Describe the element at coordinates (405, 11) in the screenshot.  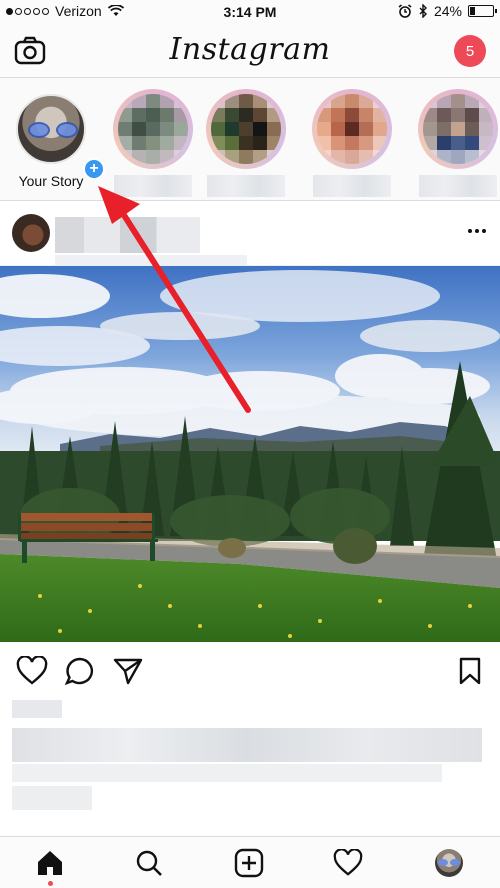
I see `alarm-icon` at that location.